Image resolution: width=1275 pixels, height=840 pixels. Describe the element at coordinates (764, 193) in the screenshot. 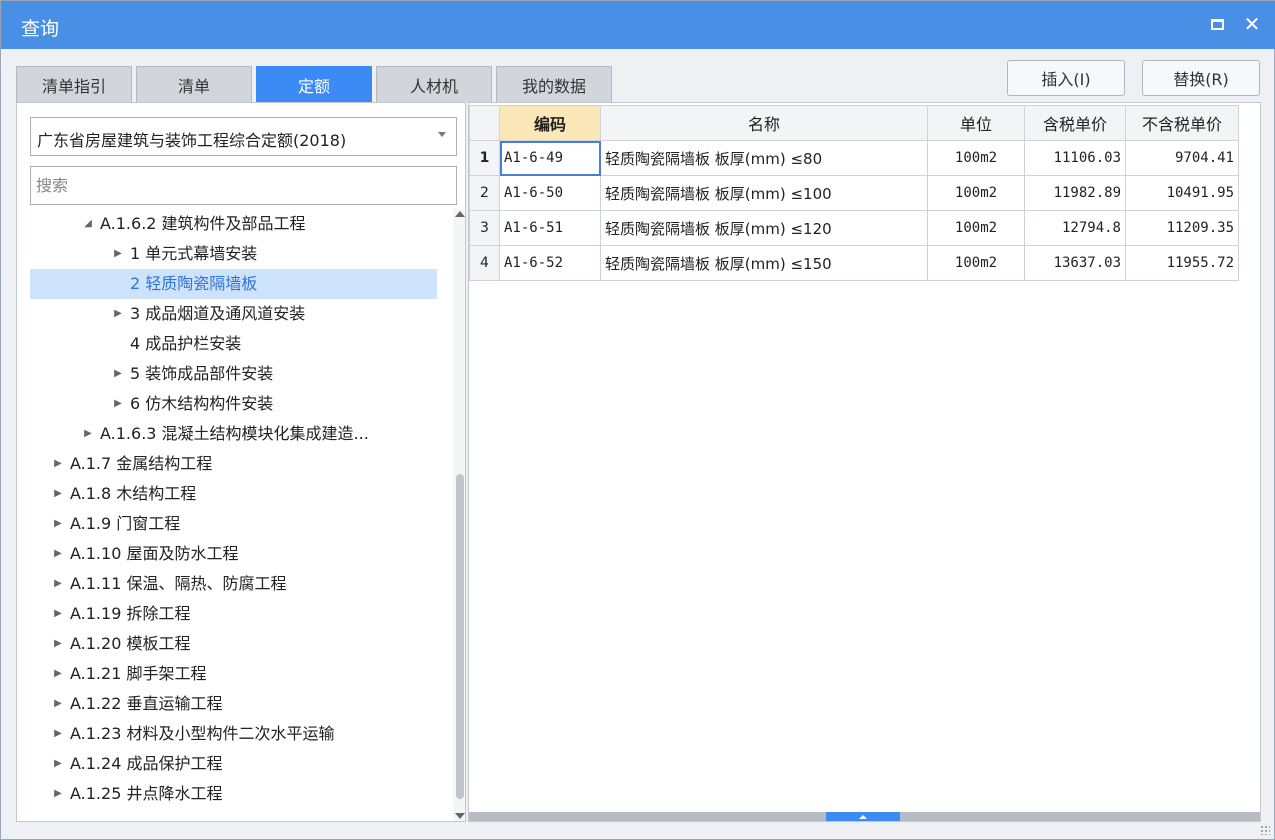

I see `name-cell: 轻质陶瓷隔墙板 板厚(mm) ≤100` at that location.